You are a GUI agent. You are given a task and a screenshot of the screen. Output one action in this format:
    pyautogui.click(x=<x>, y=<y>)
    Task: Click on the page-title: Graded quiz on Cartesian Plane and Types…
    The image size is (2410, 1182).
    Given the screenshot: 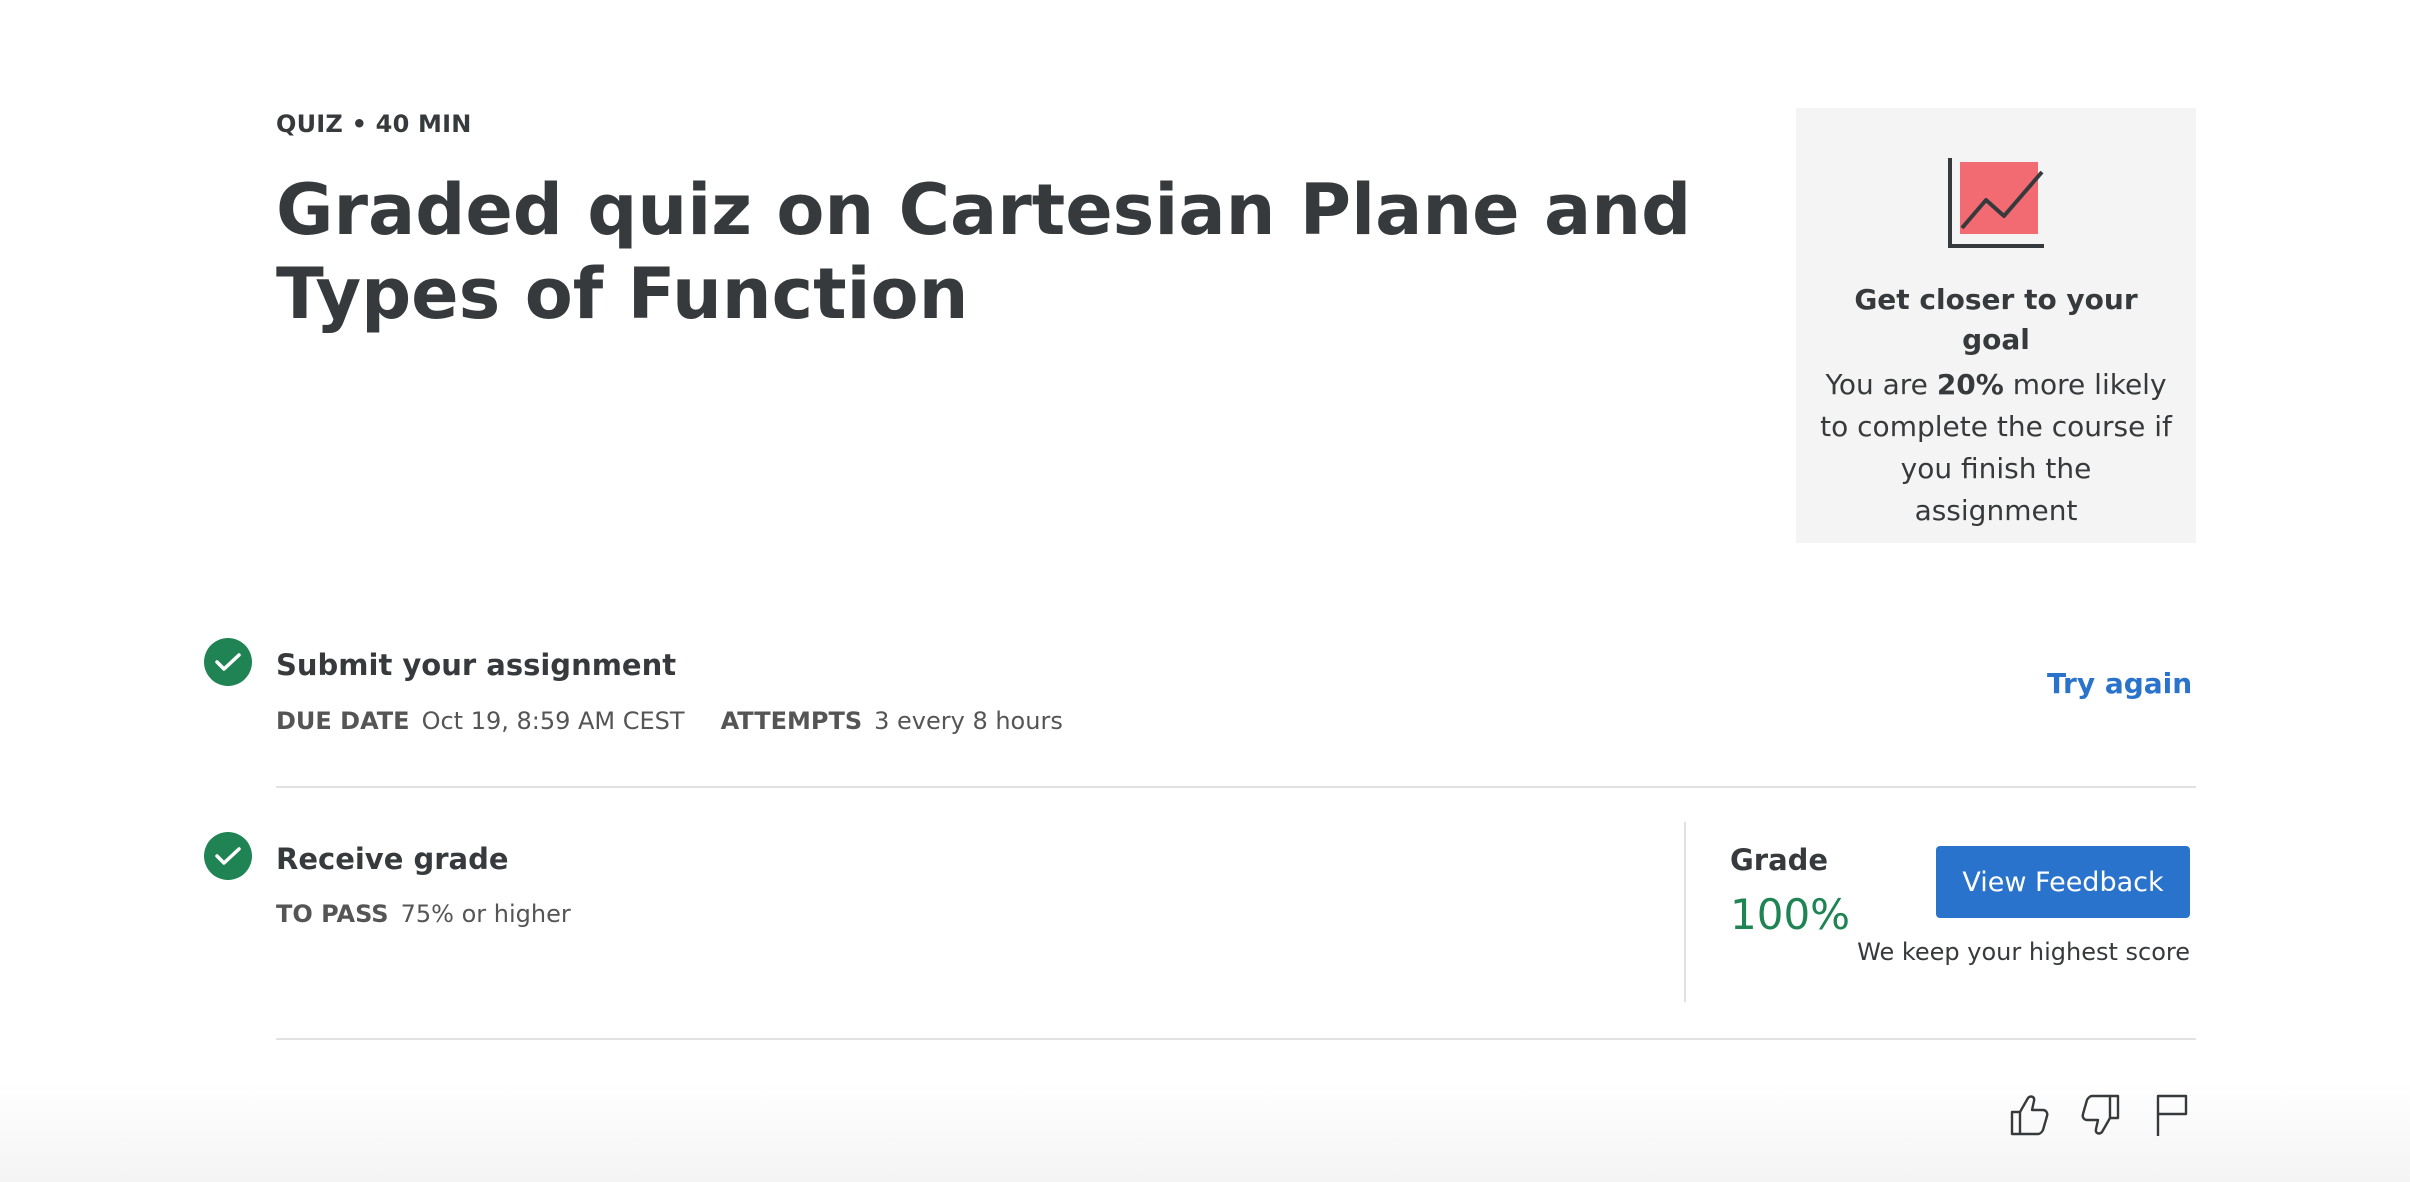 What is the action you would take?
    pyautogui.click(x=984, y=252)
    